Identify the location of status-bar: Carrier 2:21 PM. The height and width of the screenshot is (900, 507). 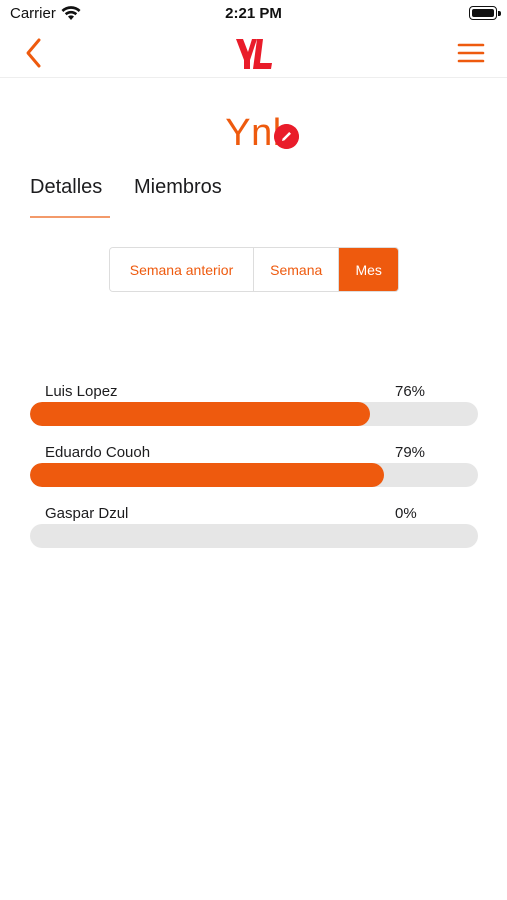
(253, 14).